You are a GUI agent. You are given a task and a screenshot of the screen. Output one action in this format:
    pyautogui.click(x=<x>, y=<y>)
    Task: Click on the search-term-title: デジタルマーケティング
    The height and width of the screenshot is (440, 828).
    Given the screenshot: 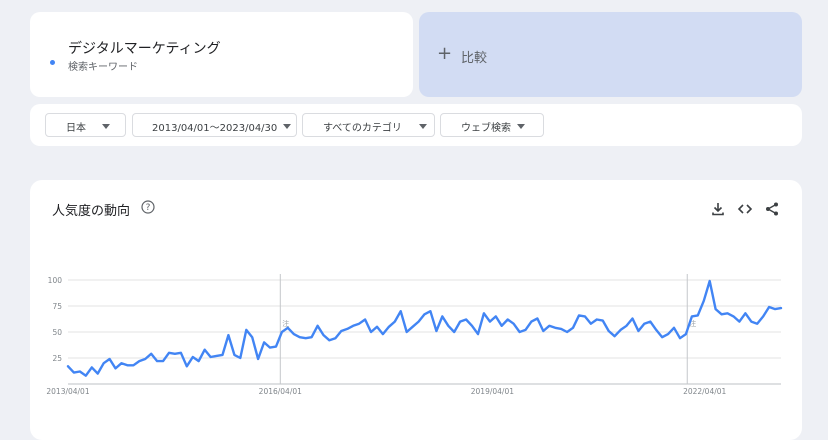 What is the action you would take?
    pyautogui.click(x=144, y=48)
    